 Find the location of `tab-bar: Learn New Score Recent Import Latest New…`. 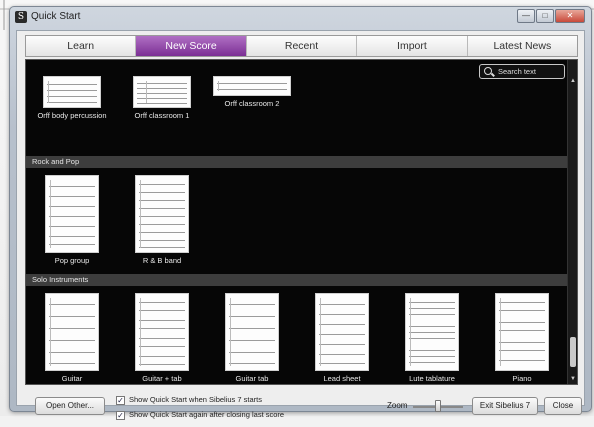

tab-bar: Learn New Score Recent Import Latest New… is located at coordinates (301, 46).